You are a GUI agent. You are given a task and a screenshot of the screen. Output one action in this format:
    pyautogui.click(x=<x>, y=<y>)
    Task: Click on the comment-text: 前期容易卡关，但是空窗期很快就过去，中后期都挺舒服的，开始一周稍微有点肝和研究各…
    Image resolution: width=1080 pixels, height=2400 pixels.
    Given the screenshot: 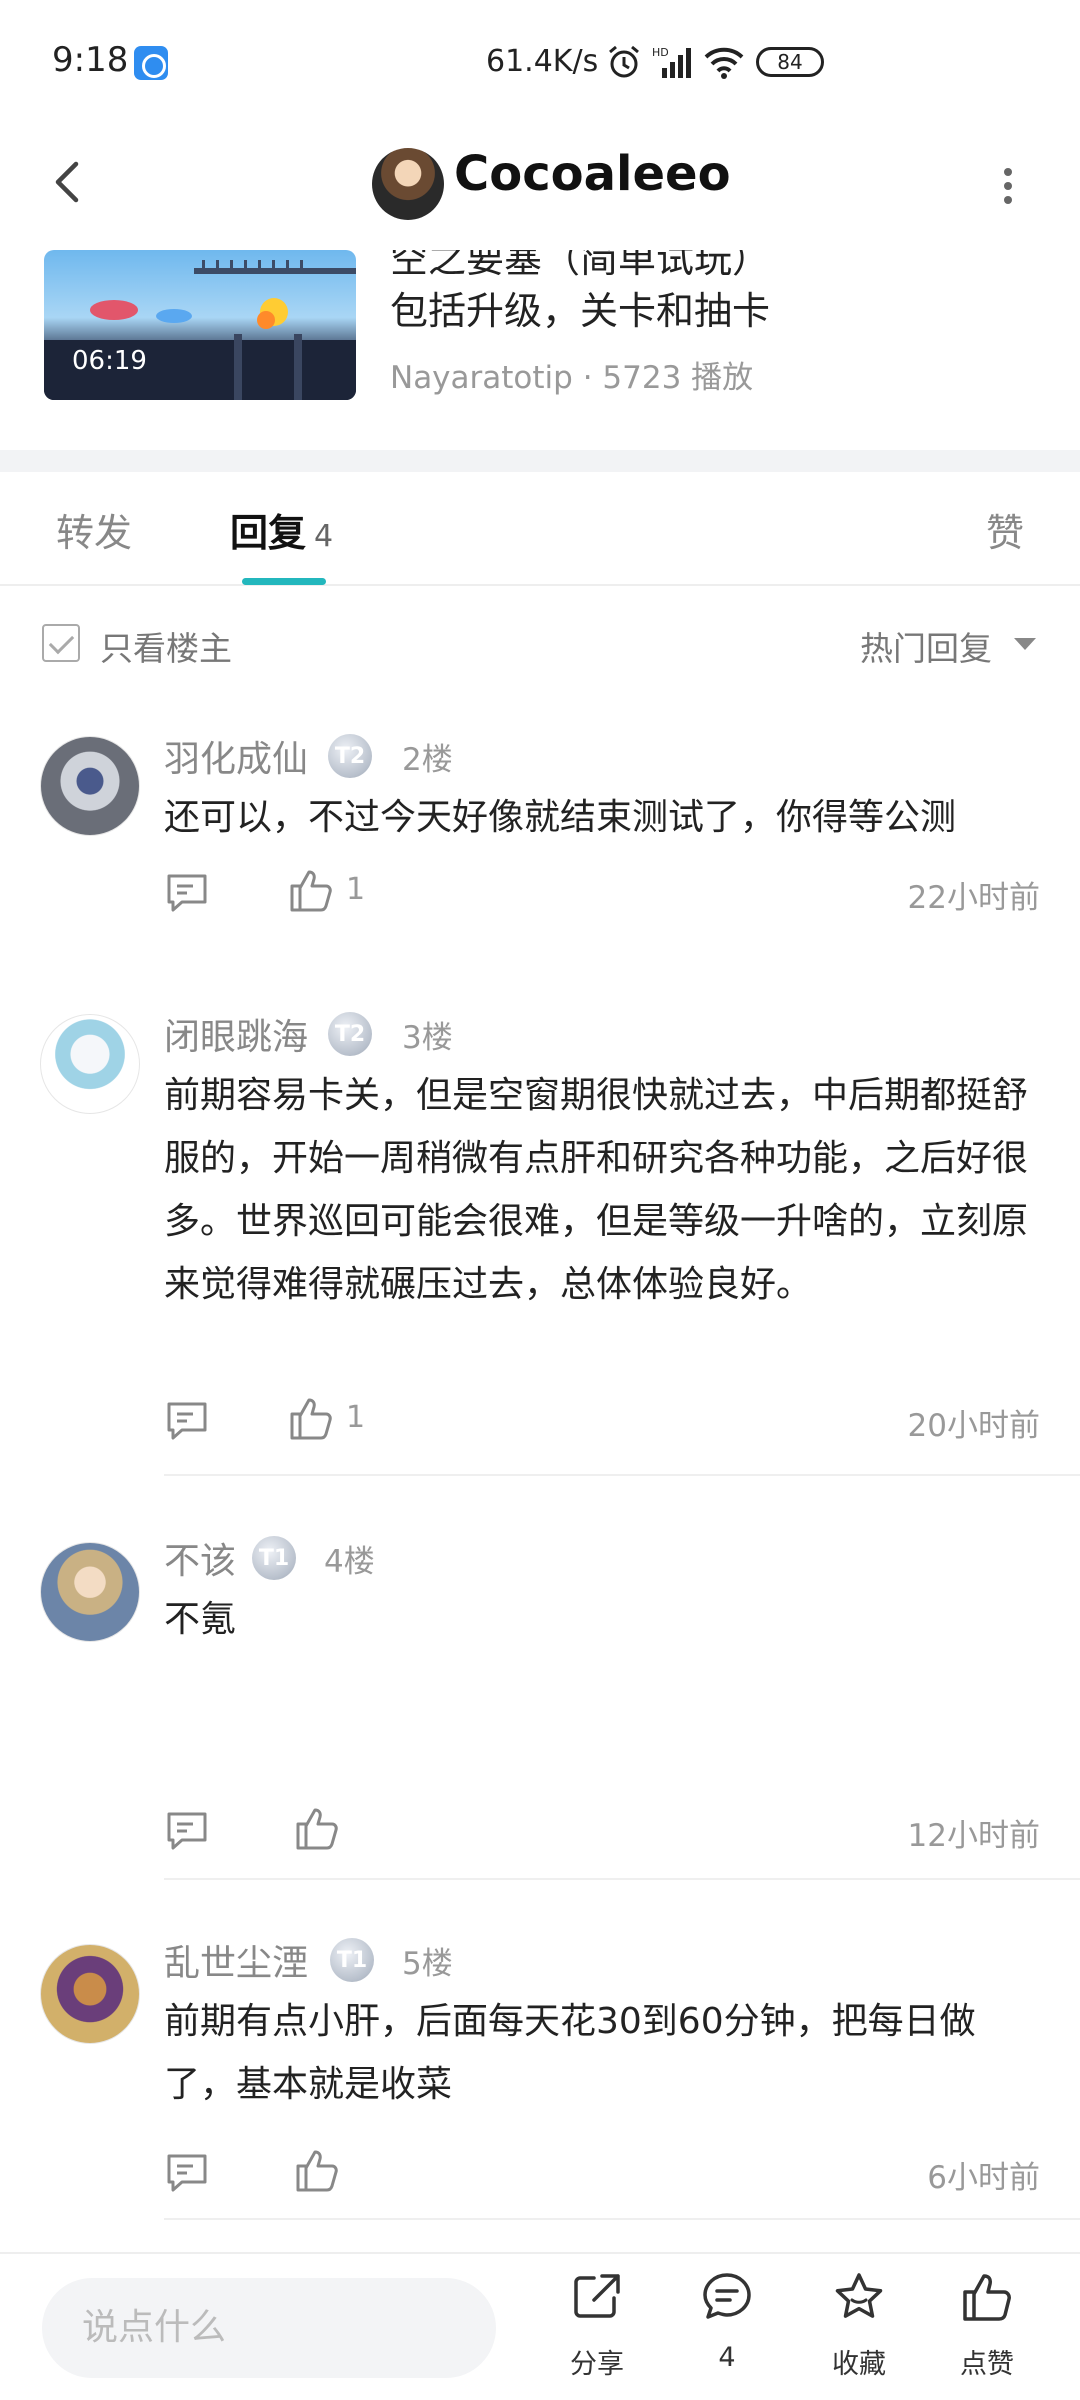 What is the action you would take?
    pyautogui.click(x=596, y=1190)
    